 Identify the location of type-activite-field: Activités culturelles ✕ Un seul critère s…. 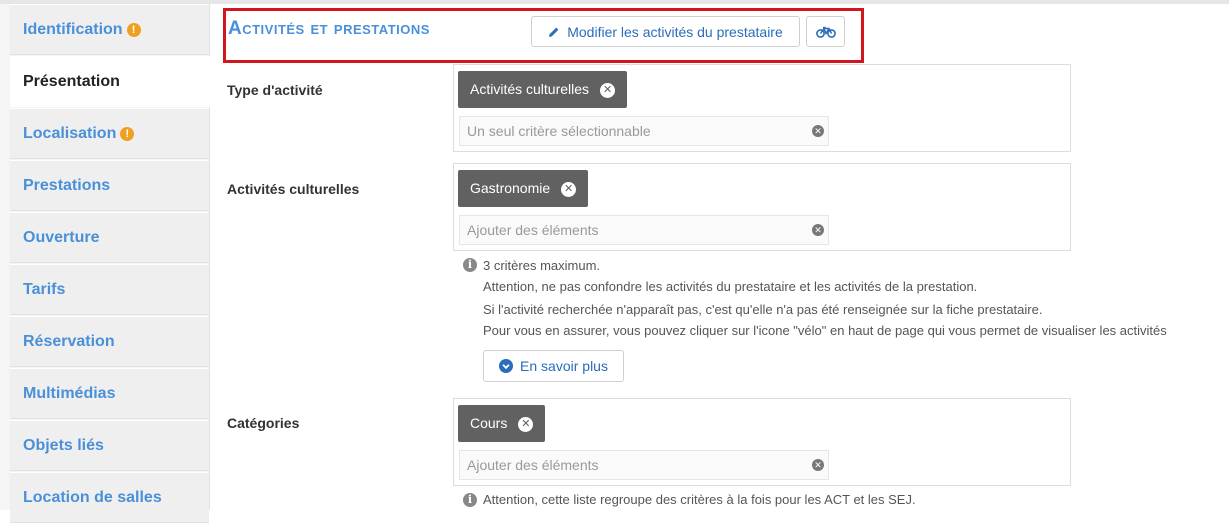
(762, 108).